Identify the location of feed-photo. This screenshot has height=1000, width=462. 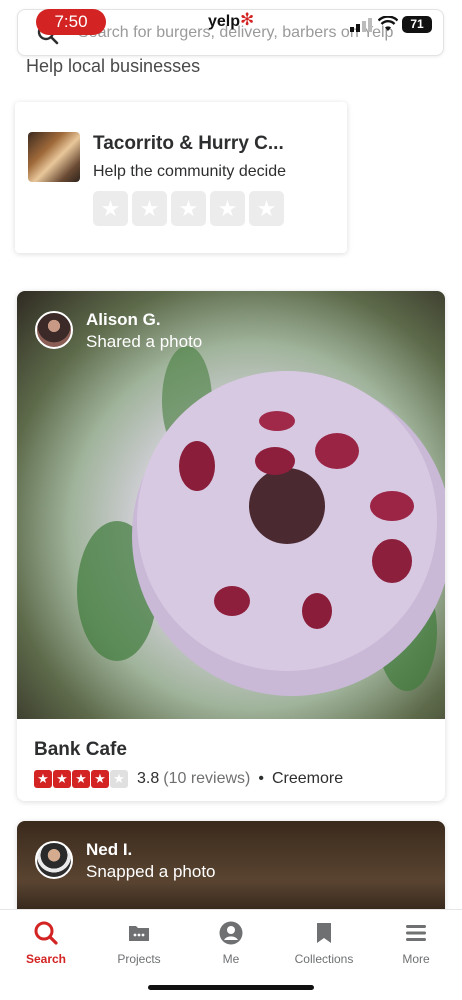
(231, 871).